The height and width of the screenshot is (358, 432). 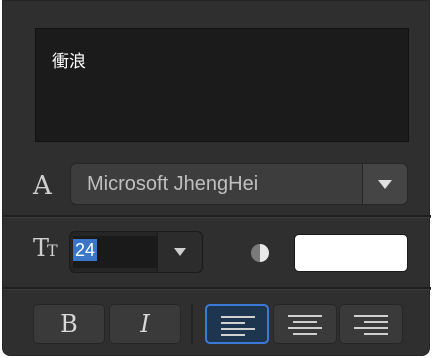 I want to click on align-center-button, so click(x=305, y=324).